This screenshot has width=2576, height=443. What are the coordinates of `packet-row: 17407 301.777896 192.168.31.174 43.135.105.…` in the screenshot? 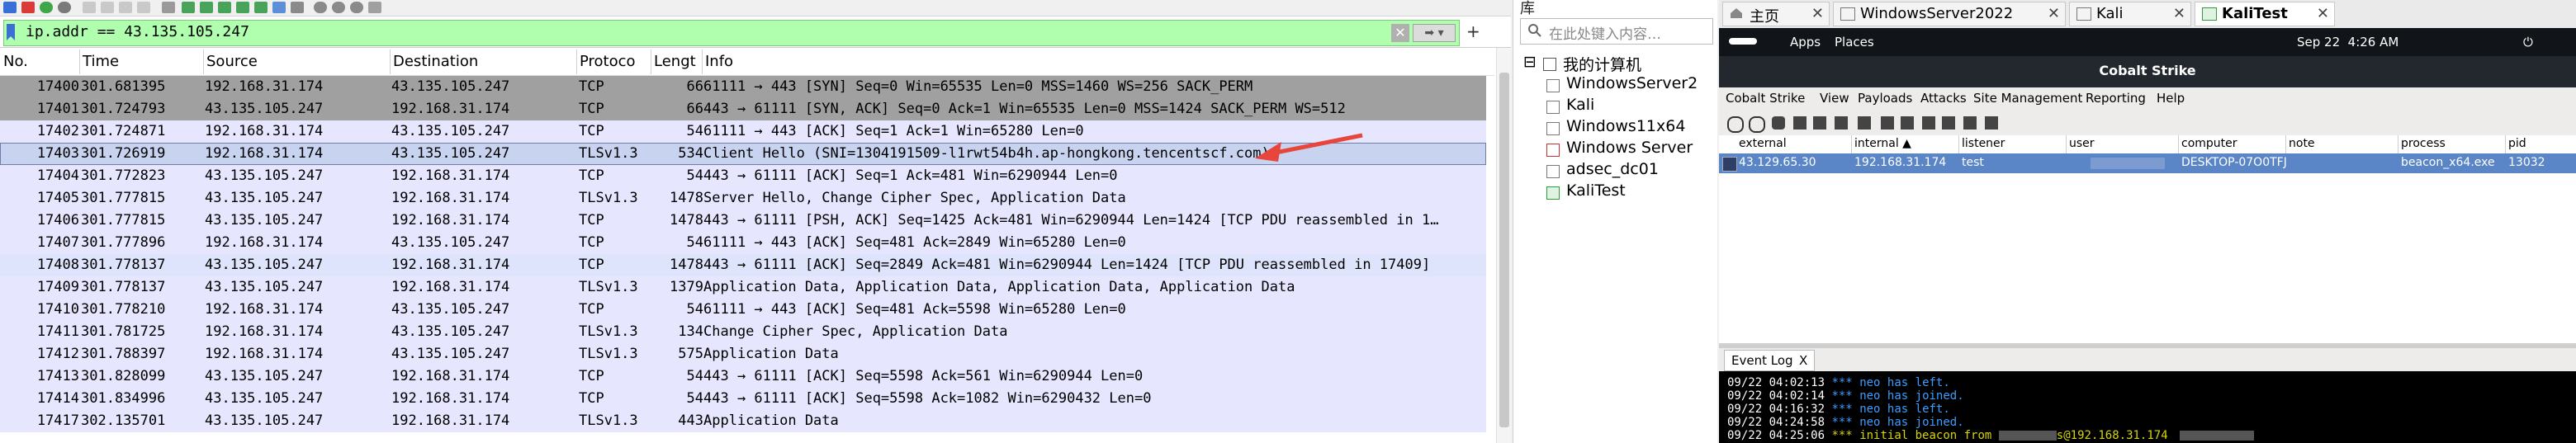 It's located at (743, 243).